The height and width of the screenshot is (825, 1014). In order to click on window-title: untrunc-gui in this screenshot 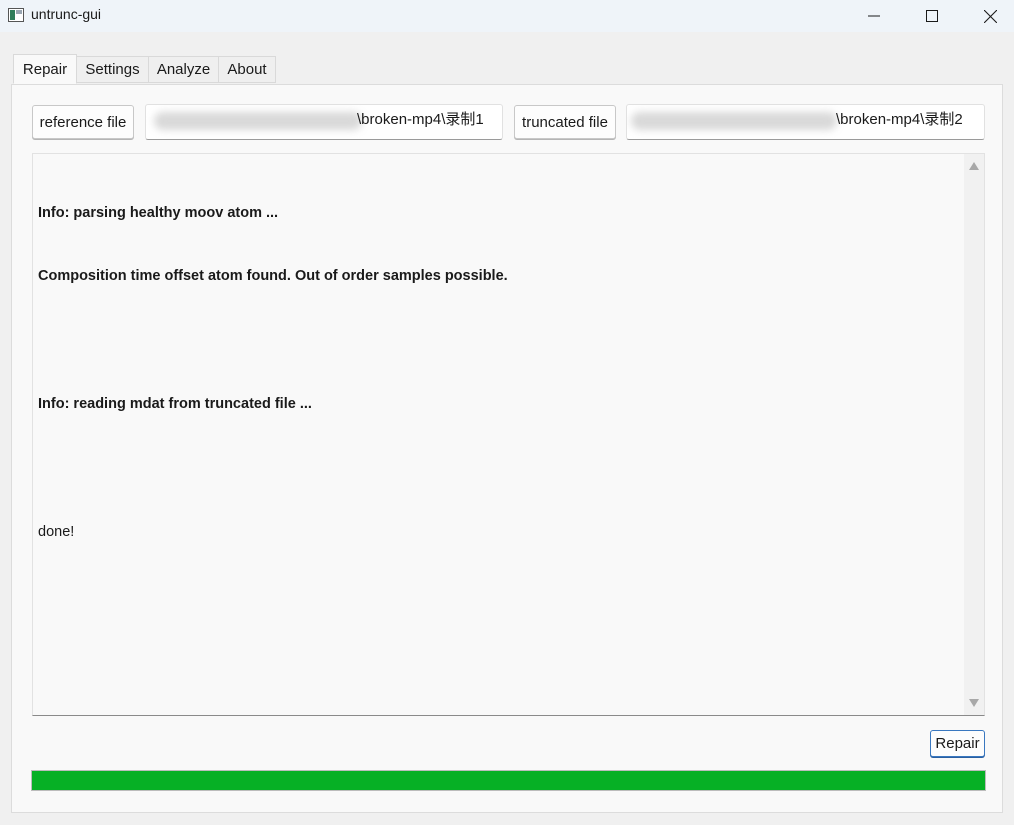, I will do `click(66, 14)`.